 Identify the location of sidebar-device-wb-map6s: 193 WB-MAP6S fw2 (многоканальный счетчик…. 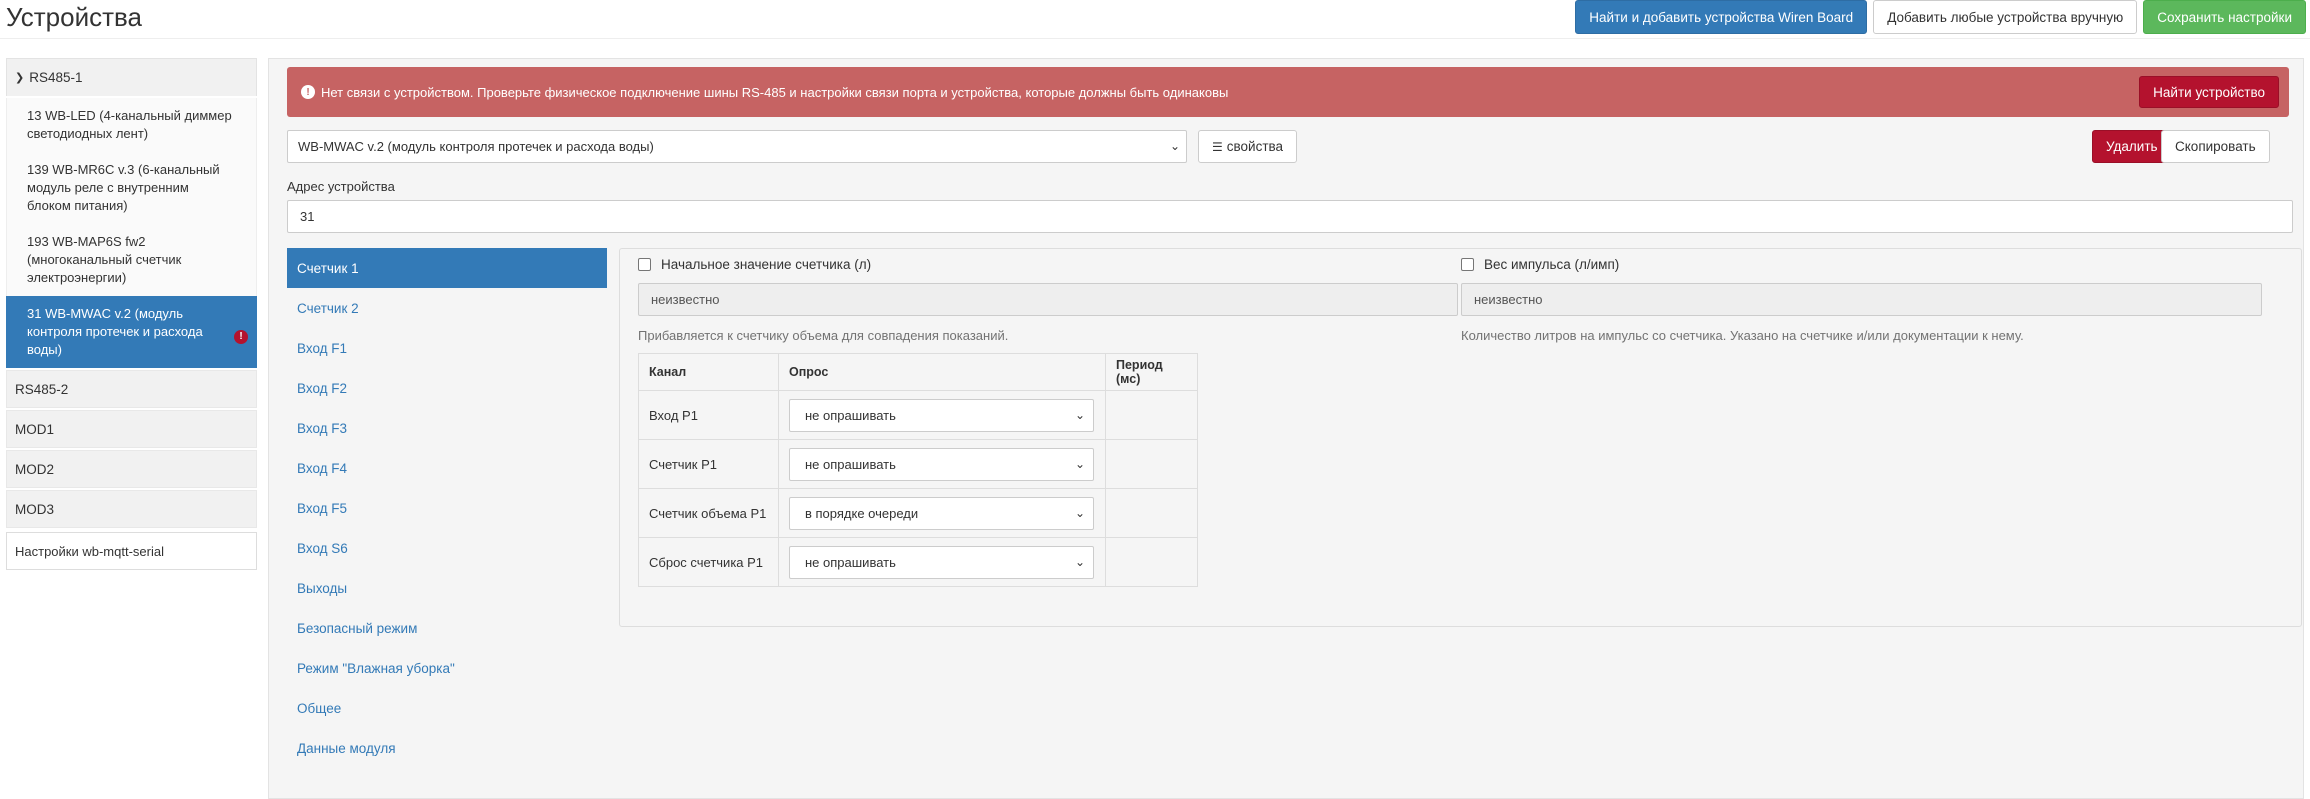
(131, 260).